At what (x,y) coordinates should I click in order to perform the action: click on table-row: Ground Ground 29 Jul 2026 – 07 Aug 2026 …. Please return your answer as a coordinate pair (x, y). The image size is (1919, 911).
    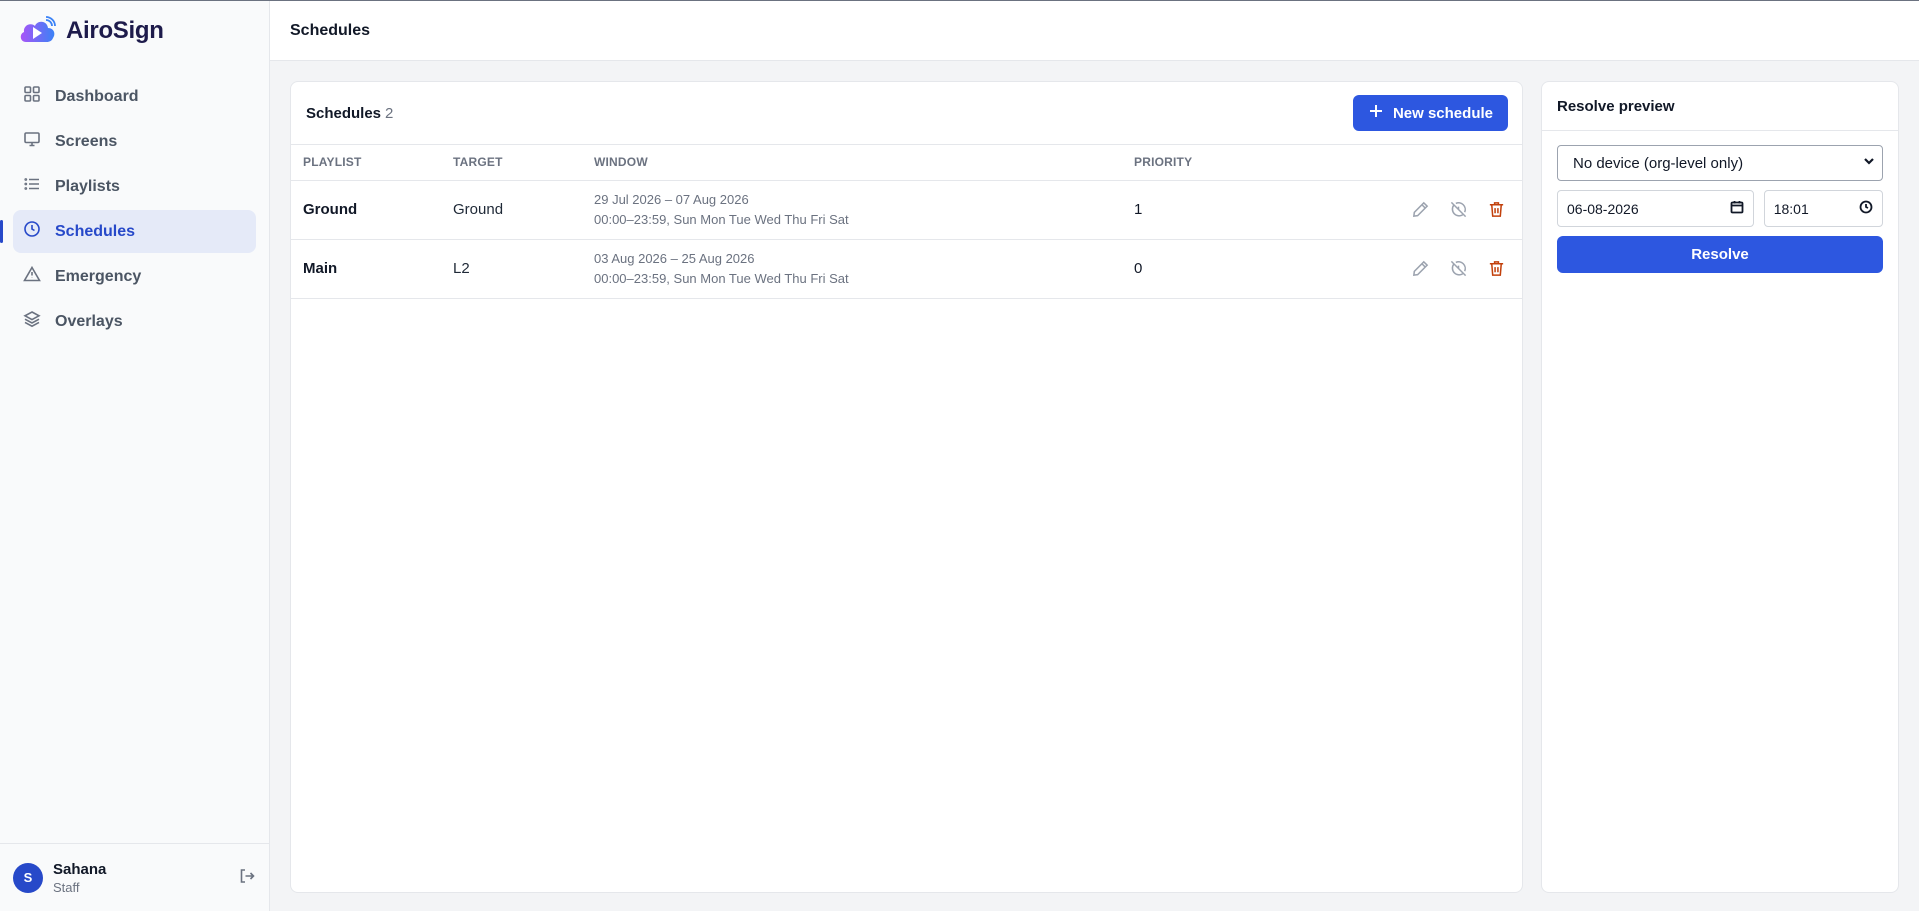
    Looking at the image, I should click on (906, 210).